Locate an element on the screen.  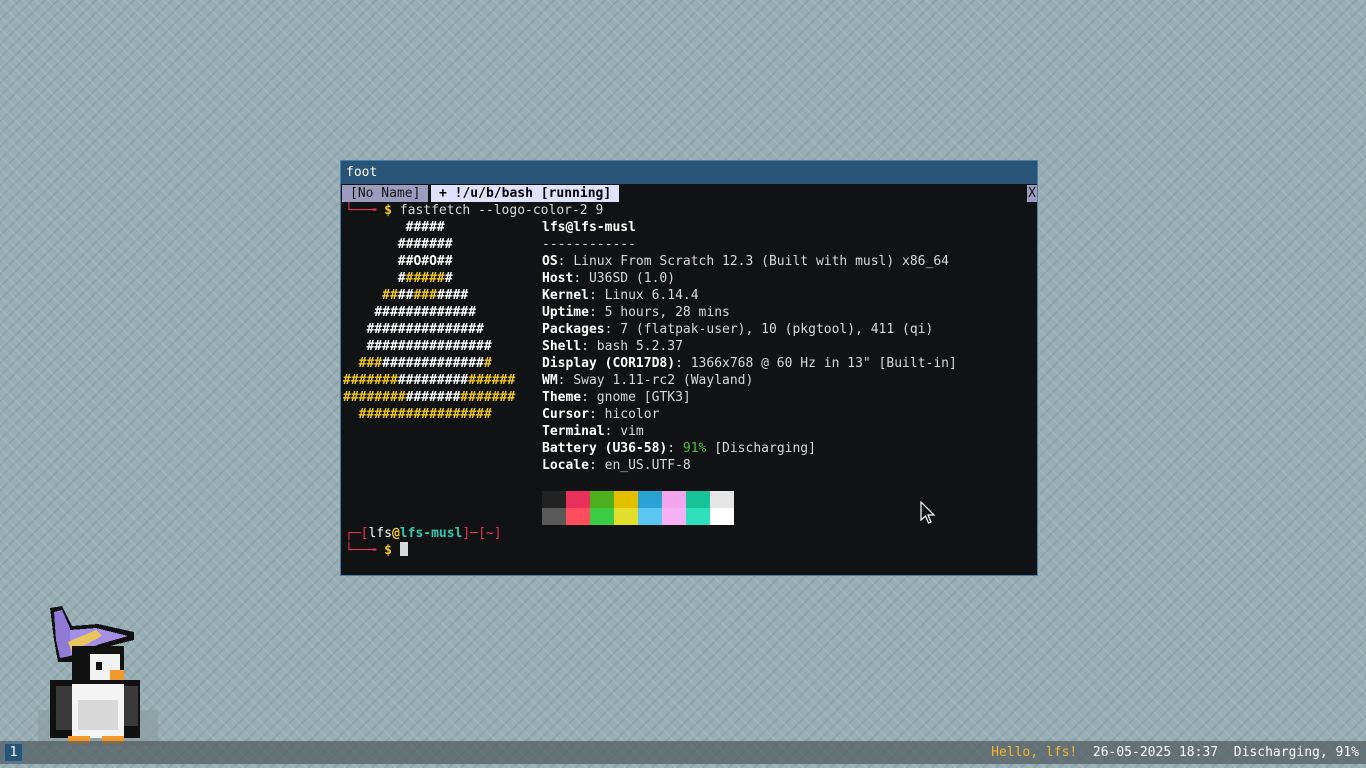
window-title: foot is located at coordinates (362, 172).